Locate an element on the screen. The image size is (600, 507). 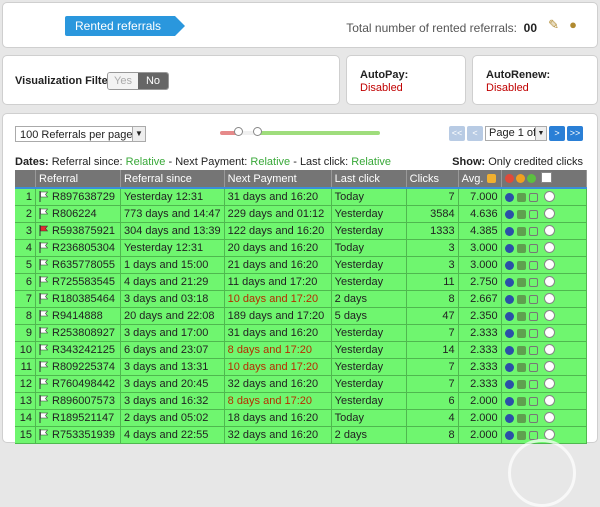
column-slider is located at coordinates (300, 131).